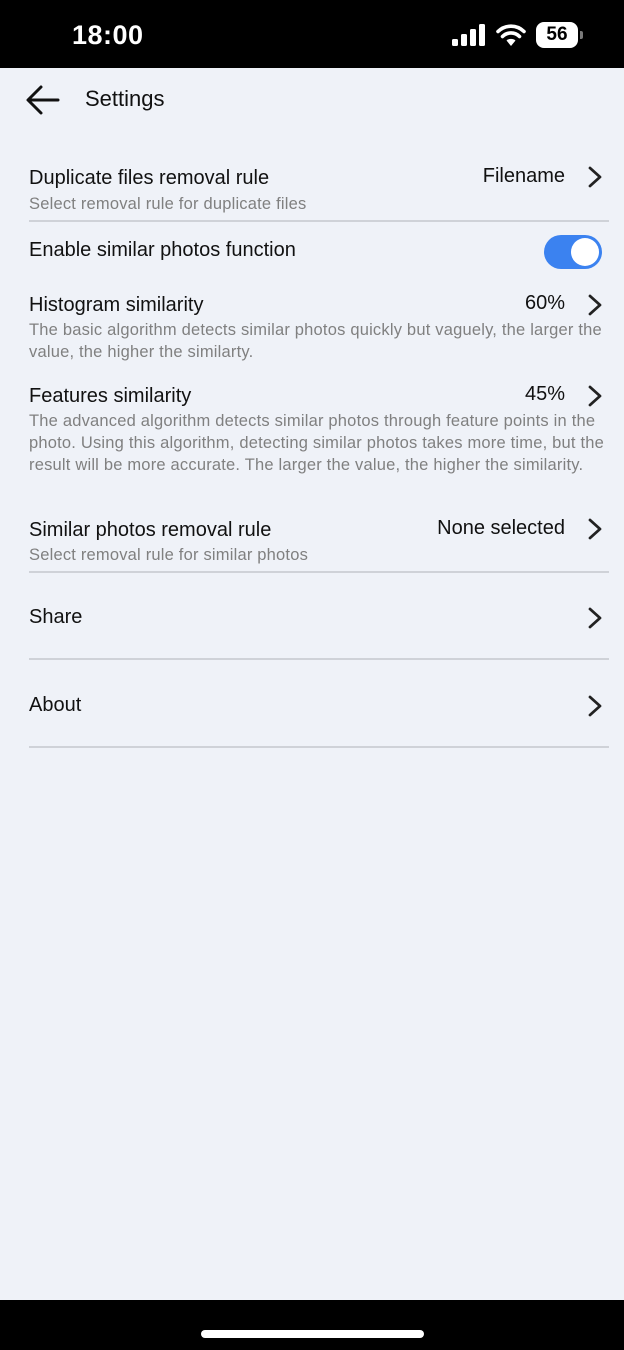 The width and height of the screenshot is (624, 1350). Describe the element at coordinates (312, 1334) in the screenshot. I see `home-indicator` at that location.